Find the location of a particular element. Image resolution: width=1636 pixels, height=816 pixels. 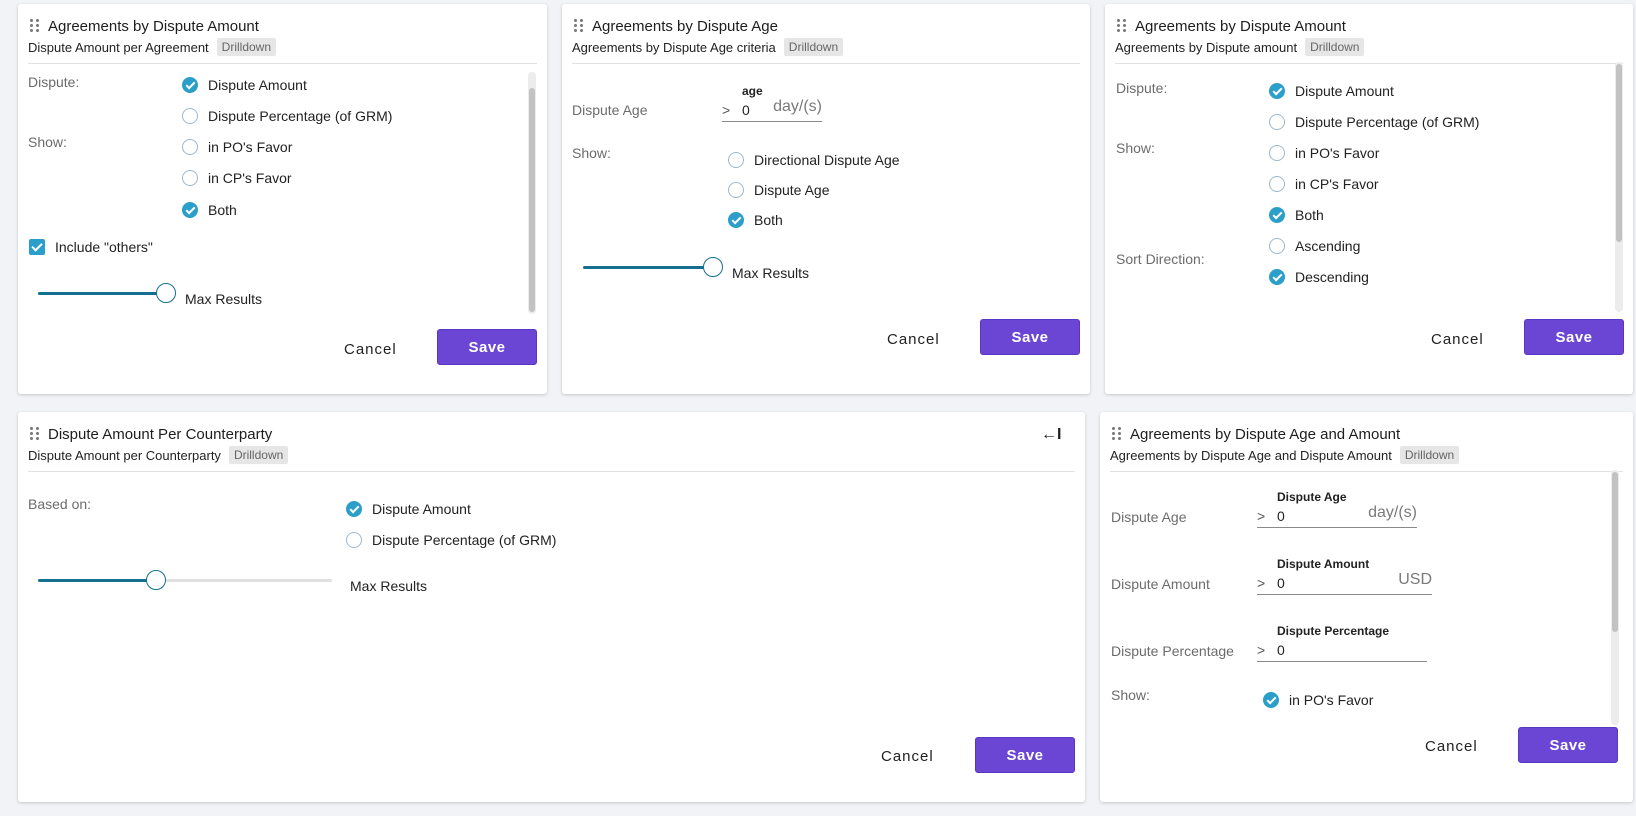

option-descending: Descending is located at coordinates (1319, 277).